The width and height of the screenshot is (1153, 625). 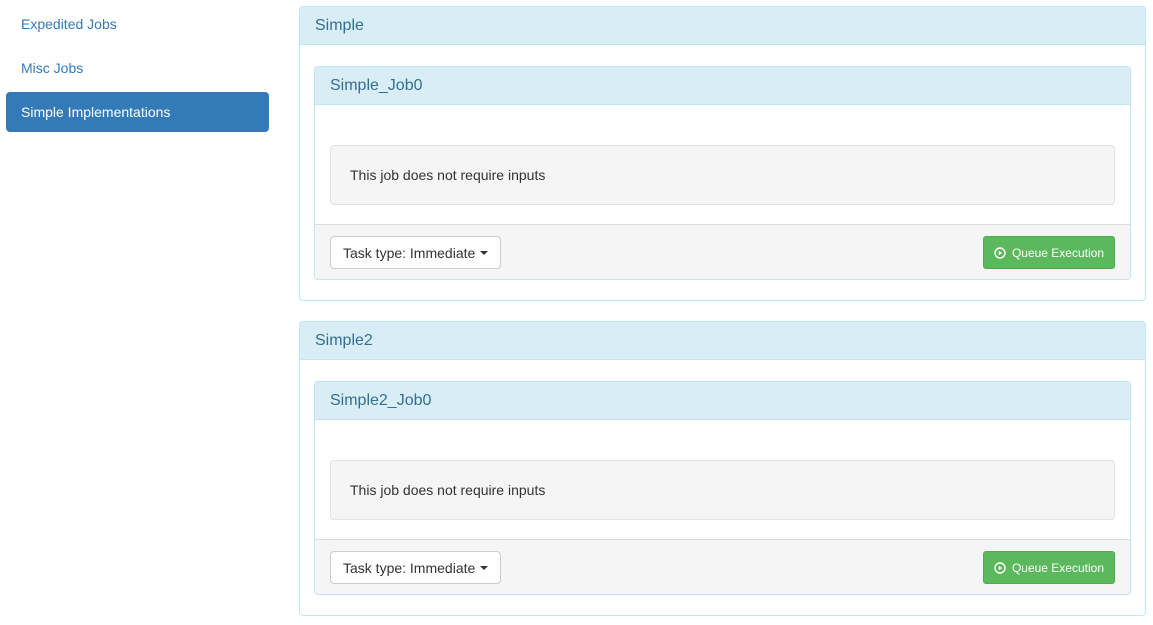 What do you see at coordinates (137, 112) in the screenshot?
I see `sidebar-item-simple-implementations: Simple Implementations` at bounding box center [137, 112].